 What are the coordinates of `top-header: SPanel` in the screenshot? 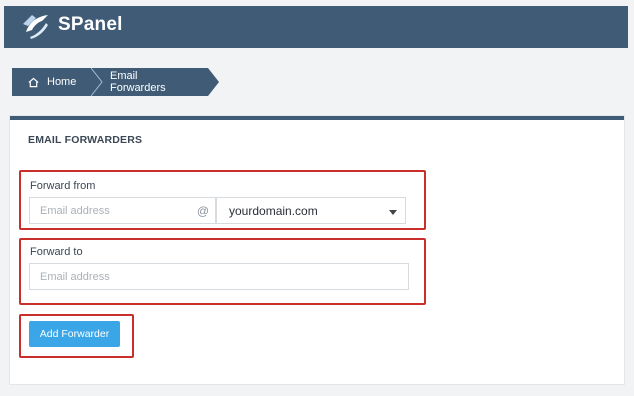 It's located at (316, 27).